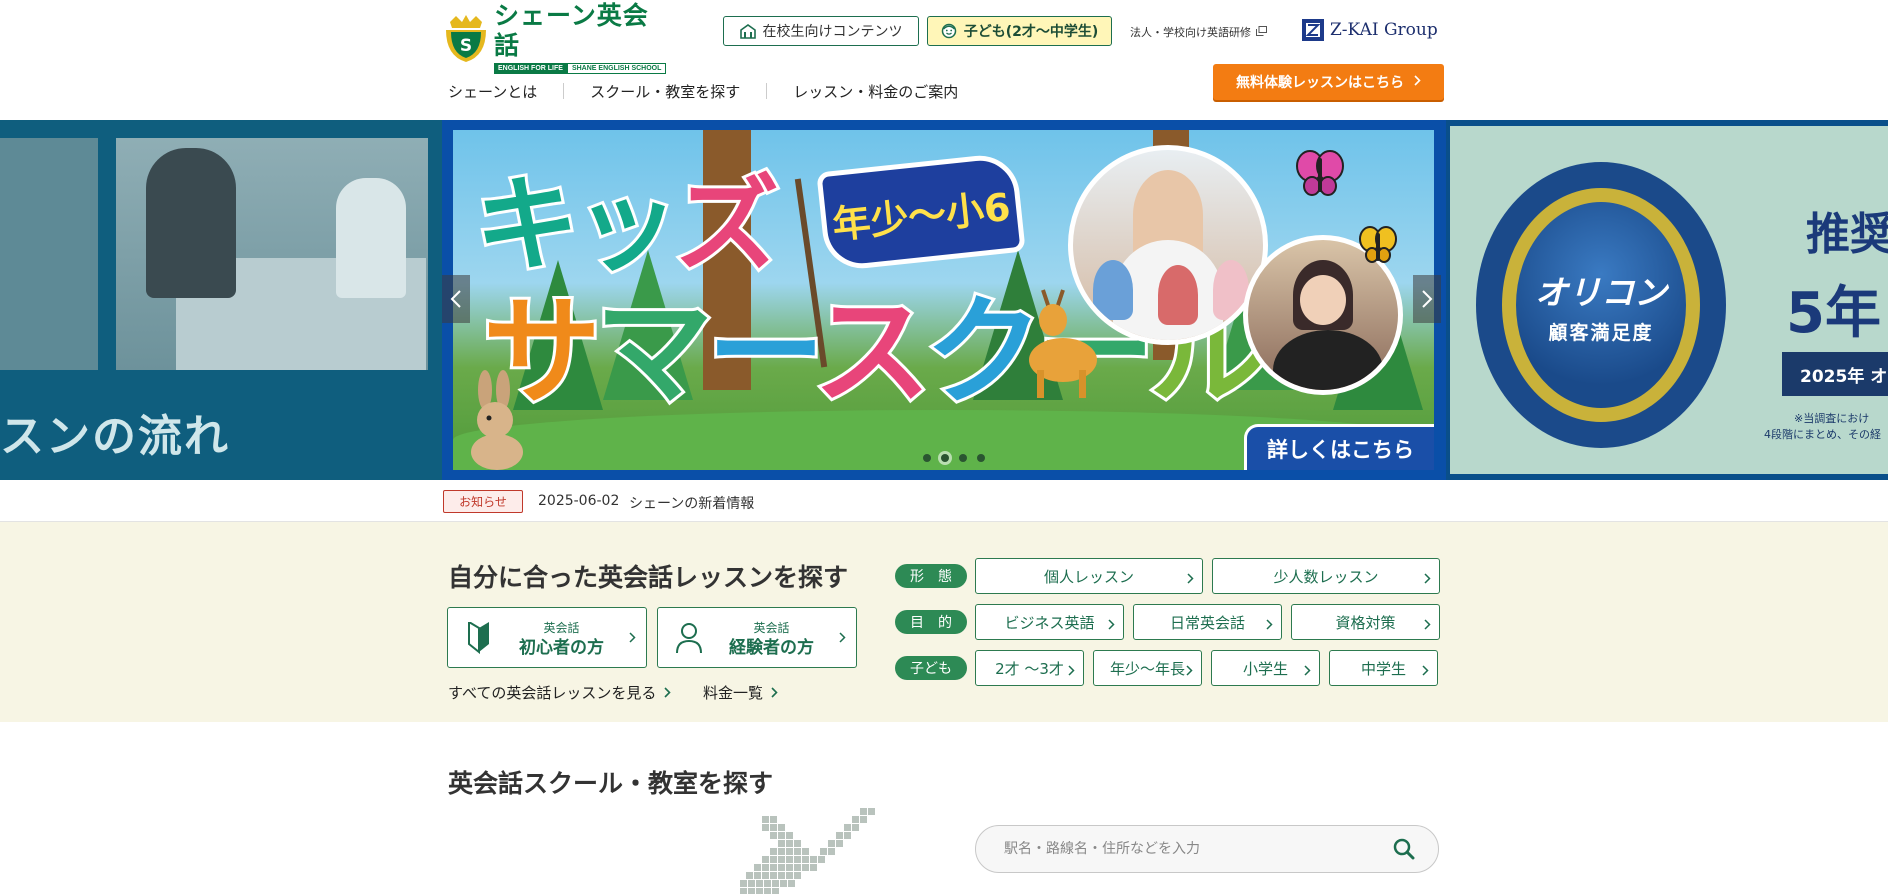 The image size is (1888, 894). I want to click on junior-high-button: 中学生, so click(1383, 668).